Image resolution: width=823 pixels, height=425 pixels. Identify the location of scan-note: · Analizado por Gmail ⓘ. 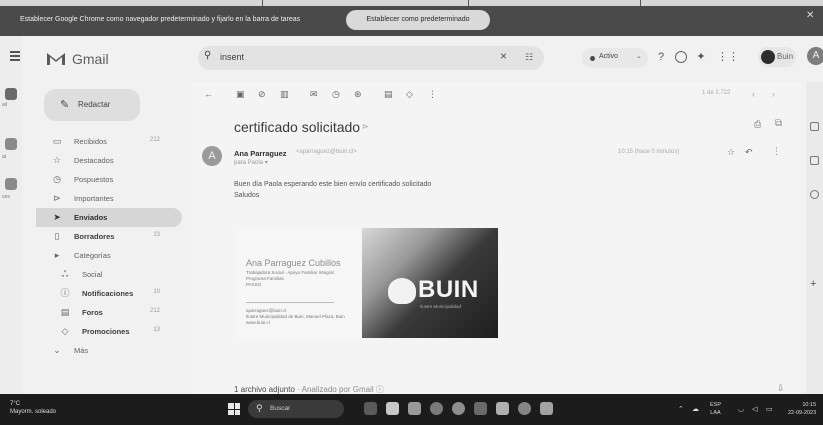
(339, 389).